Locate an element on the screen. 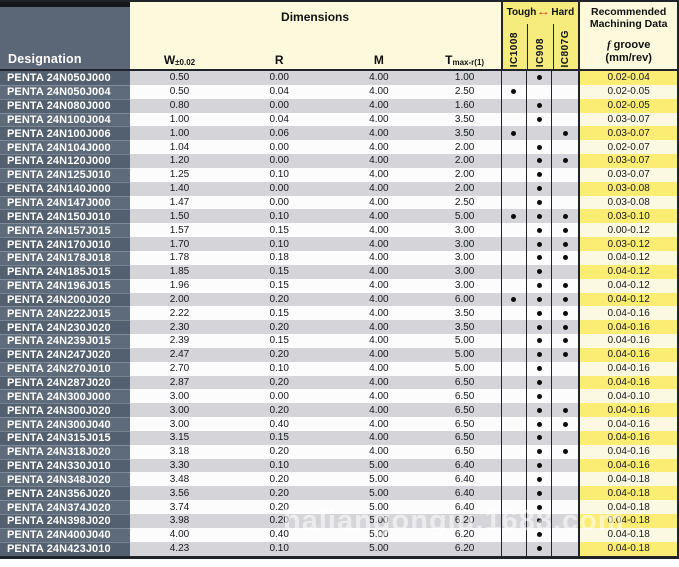 This screenshot has height=567, width=679. tmax-cell: 2.00 is located at coordinates (464, 188).